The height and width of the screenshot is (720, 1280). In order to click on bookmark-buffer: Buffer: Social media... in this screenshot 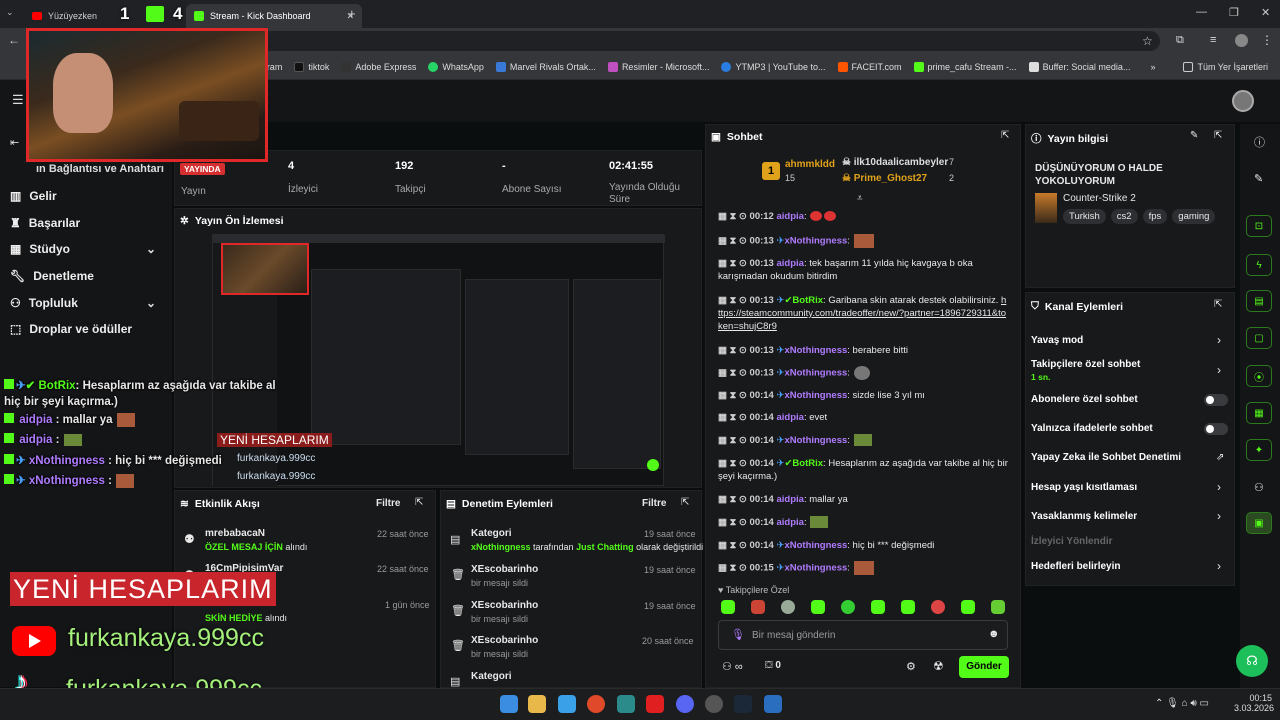, I will do `click(1079, 66)`.